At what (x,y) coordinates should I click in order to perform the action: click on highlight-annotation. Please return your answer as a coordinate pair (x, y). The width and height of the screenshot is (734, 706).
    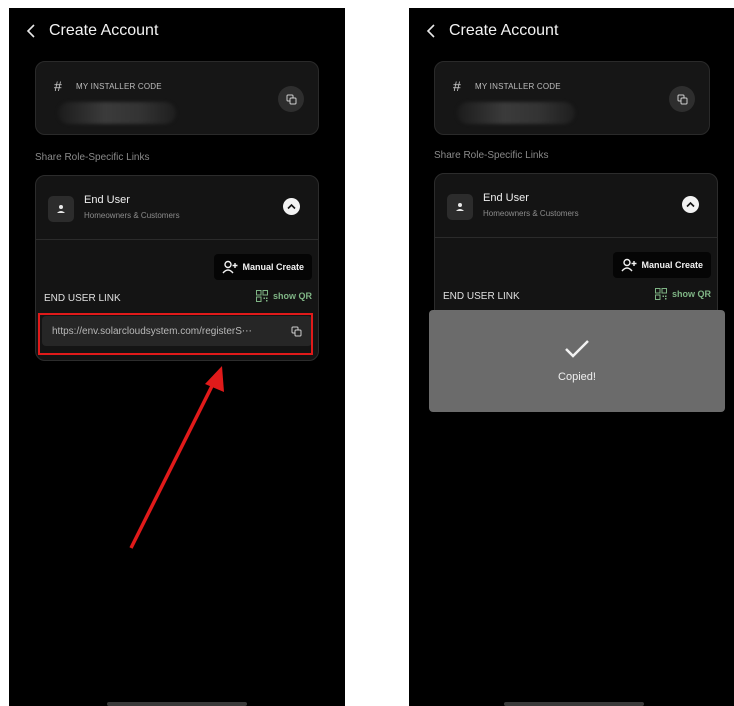
    Looking at the image, I should click on (175, 334).